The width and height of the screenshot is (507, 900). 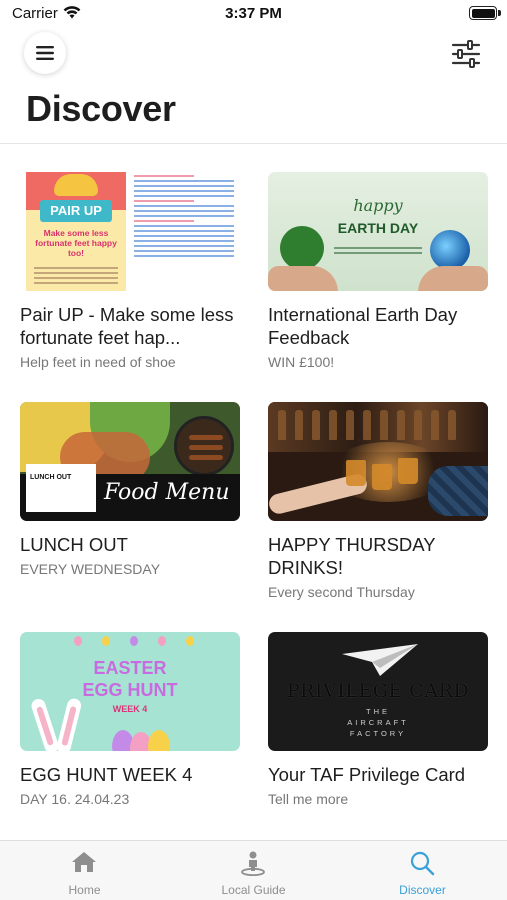 What do you see at coordinates (499, 13) in the screenshot?
I see `battery-tip` at bounding box center [499, 13].